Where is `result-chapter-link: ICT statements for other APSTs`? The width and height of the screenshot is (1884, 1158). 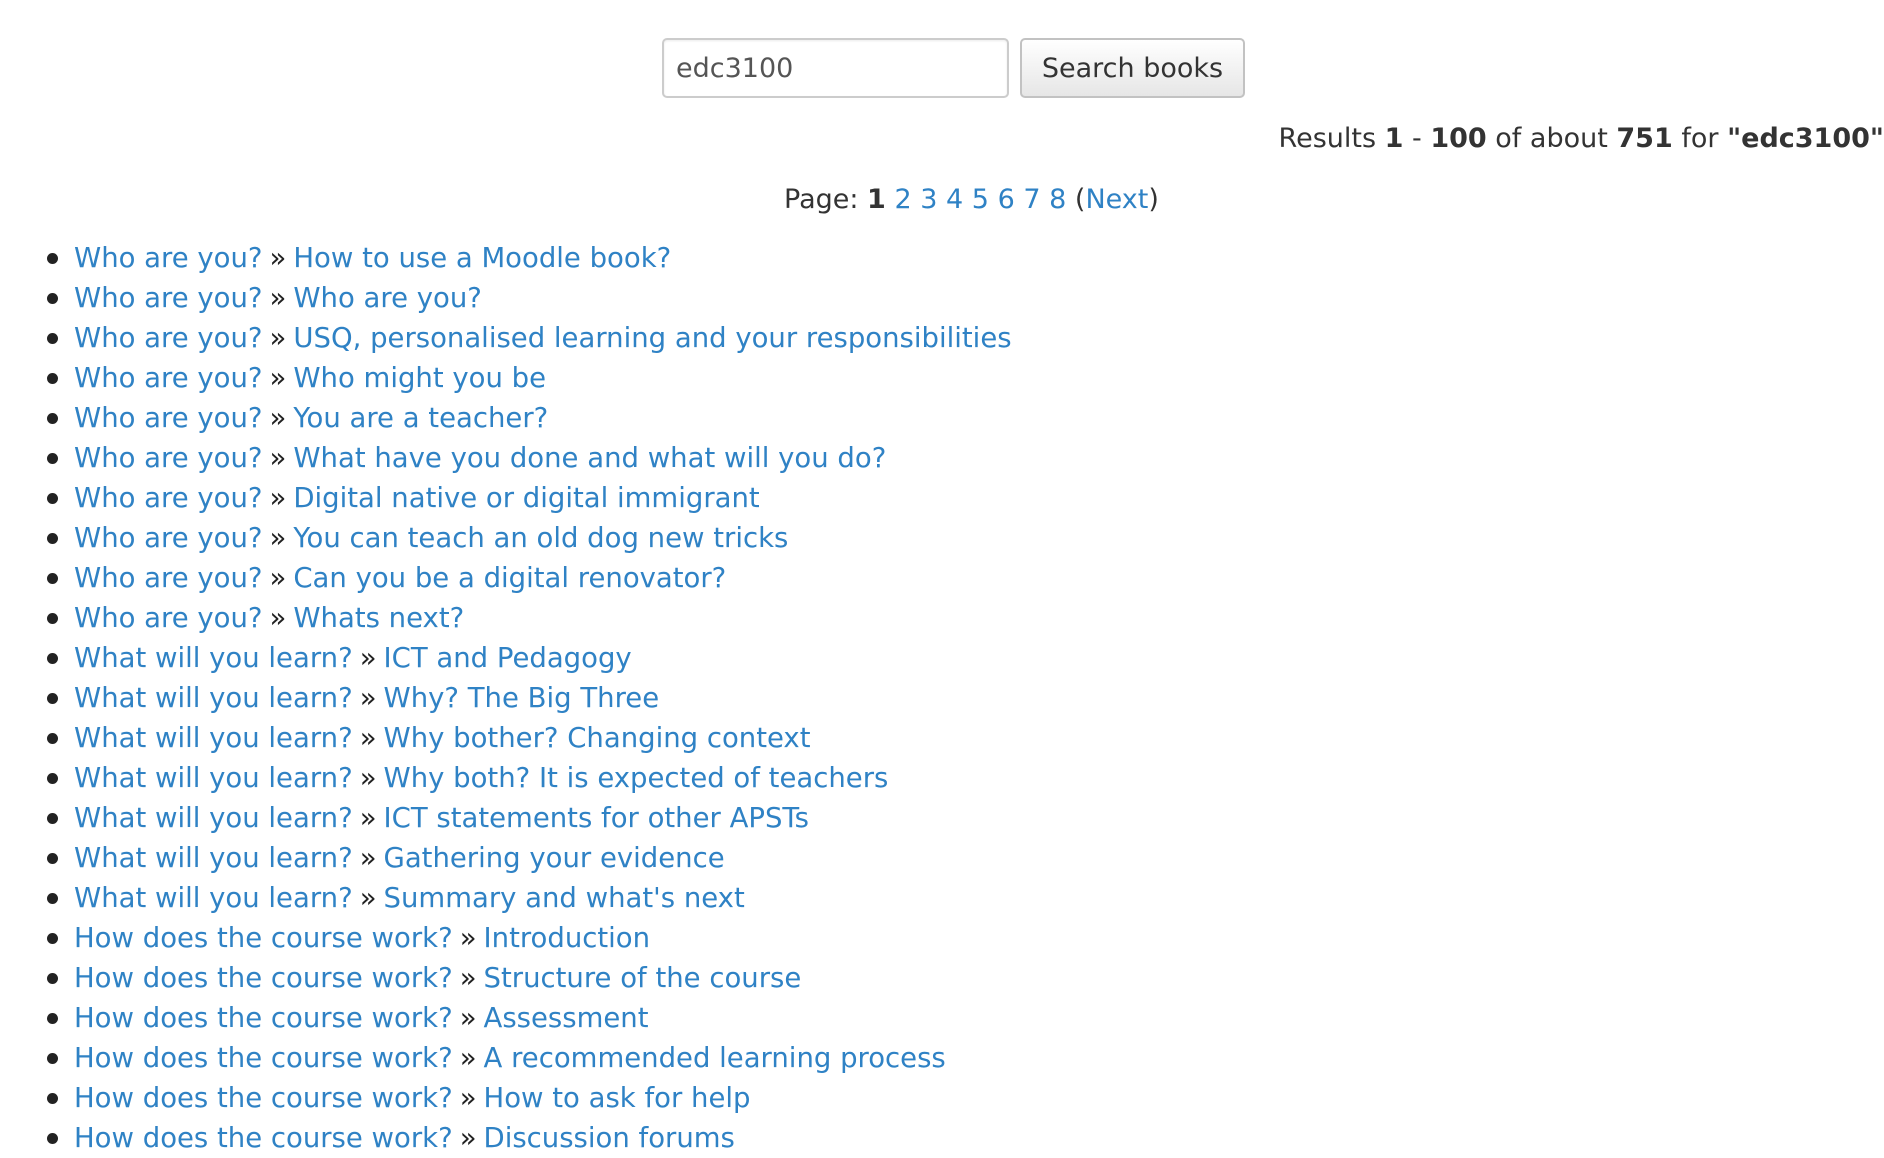
result-chapter-link: ICT statements for other APSTs is located at coordinates (597, 818).